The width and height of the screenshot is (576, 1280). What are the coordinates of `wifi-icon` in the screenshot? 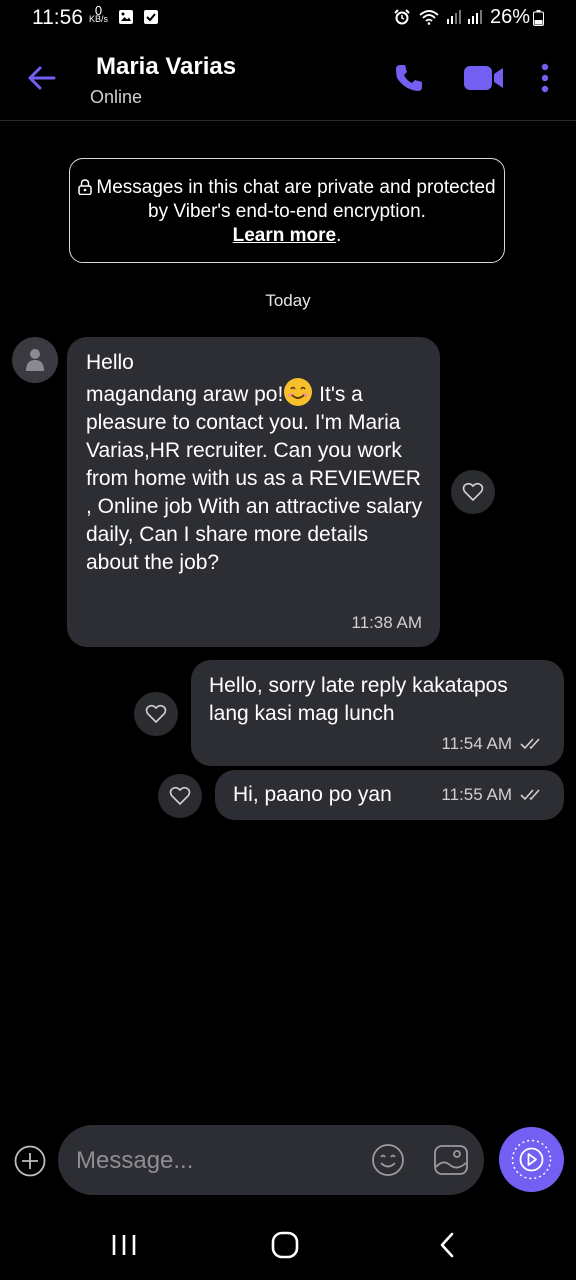 It's located at (429, 17).